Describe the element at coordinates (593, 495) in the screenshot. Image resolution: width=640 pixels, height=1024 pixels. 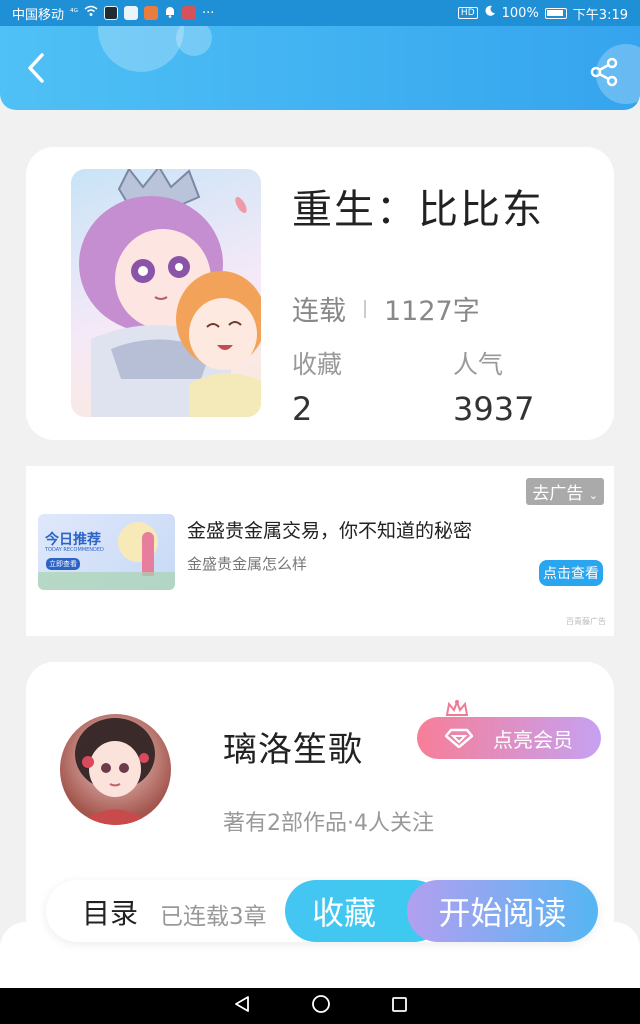
I see `chevron-down-icon: ⌄` at that location.